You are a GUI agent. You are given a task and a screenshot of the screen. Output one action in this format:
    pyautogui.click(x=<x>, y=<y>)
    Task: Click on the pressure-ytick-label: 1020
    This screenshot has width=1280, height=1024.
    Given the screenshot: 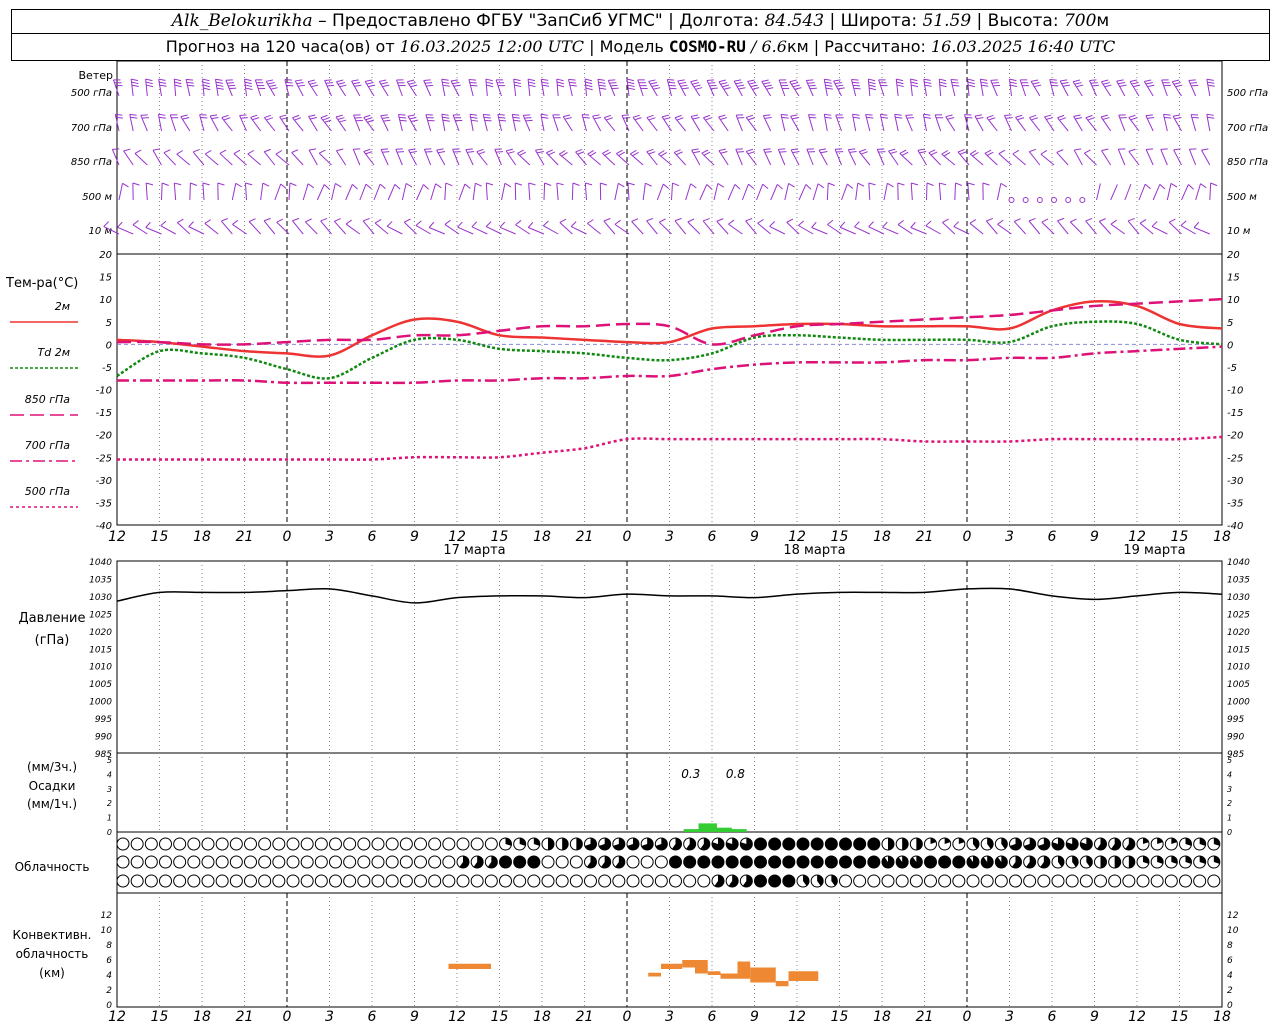 What is the action you would take?
    pyautogui.click(x=100, y=633)
    